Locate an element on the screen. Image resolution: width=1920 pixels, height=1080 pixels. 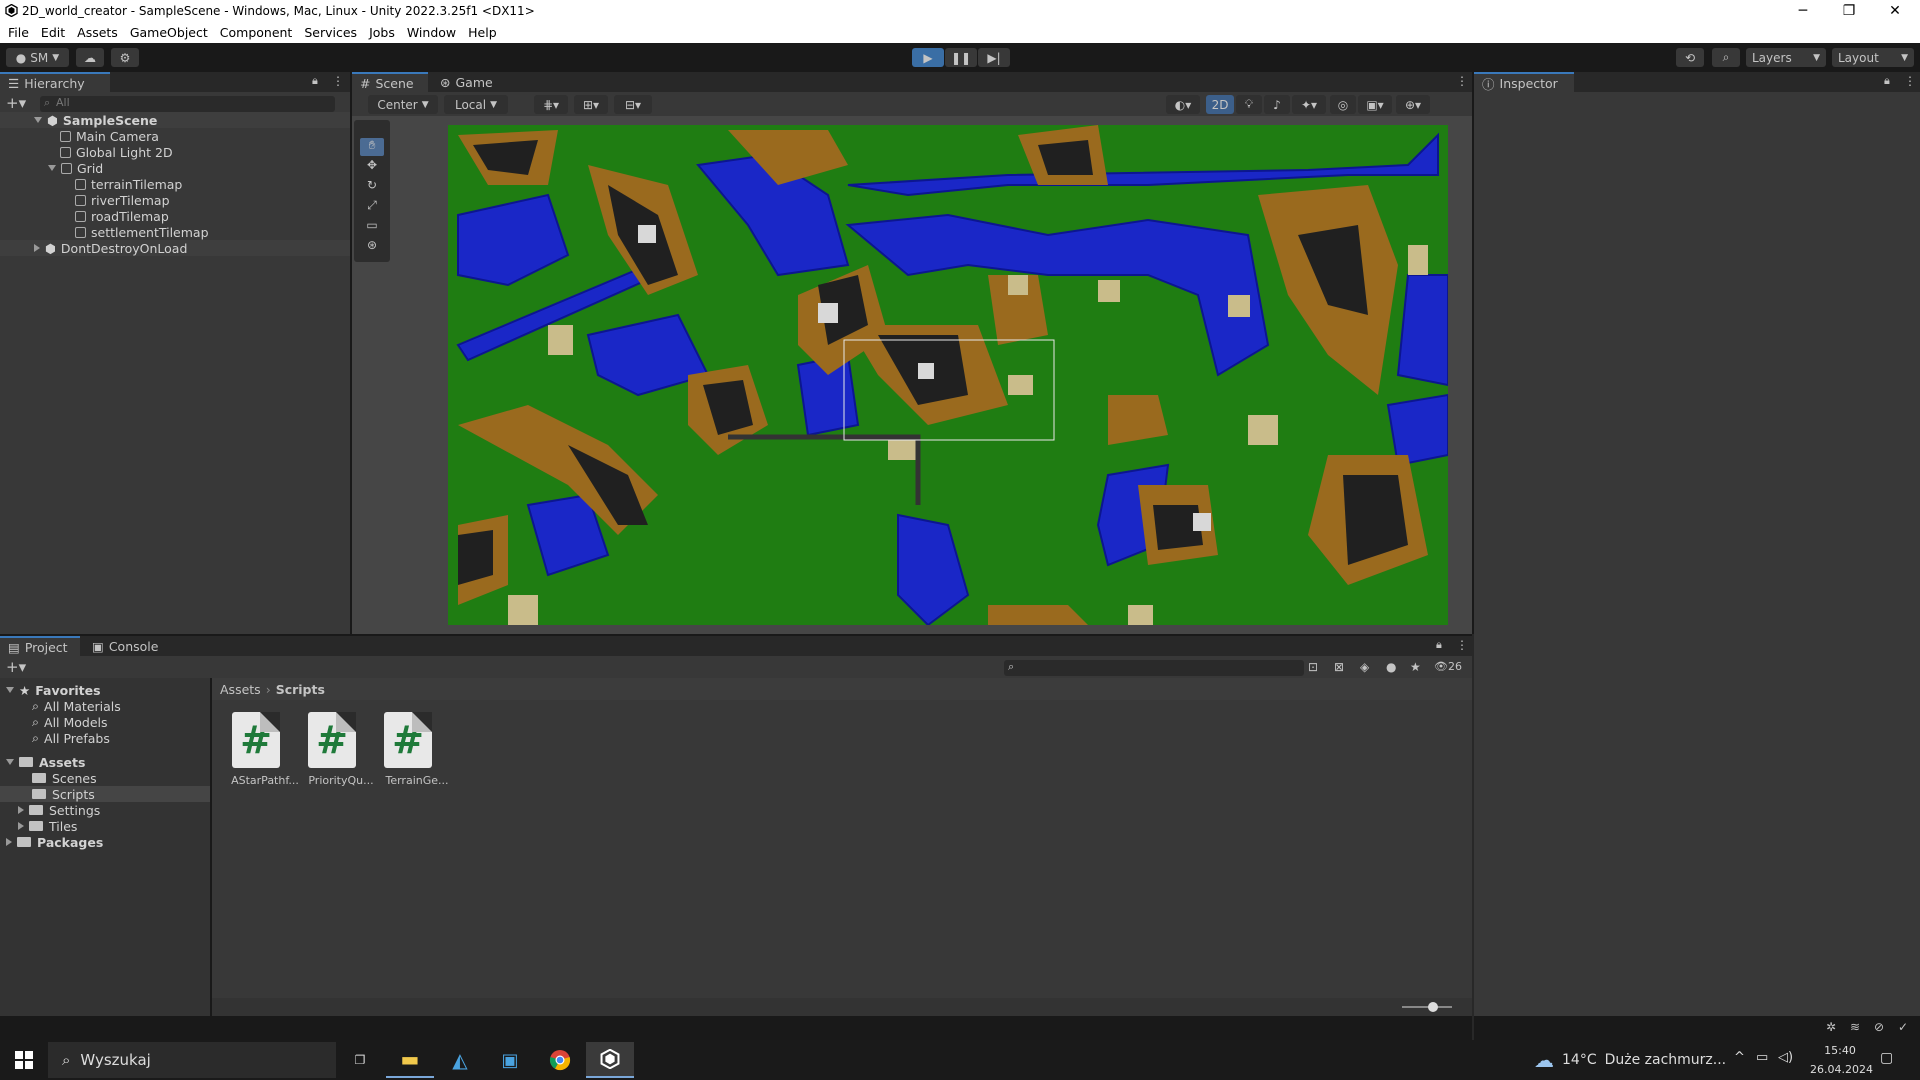
hidden-objects-icon: ◎ is located at coordinates (1343, 104).